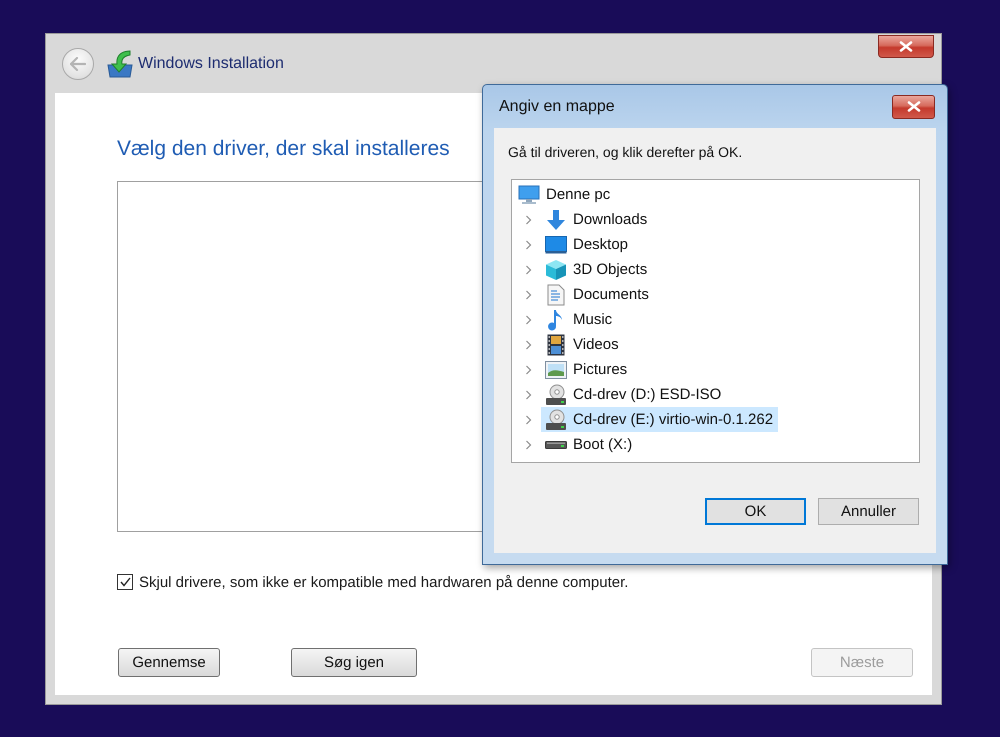 This screenshot has height=737, width=1000. What do you see at coordinates (625, 152) in the screenshot?
I see `instruction-text: Gå til driveren, og klik derefter på OK.` at bounding box center [625, 152].